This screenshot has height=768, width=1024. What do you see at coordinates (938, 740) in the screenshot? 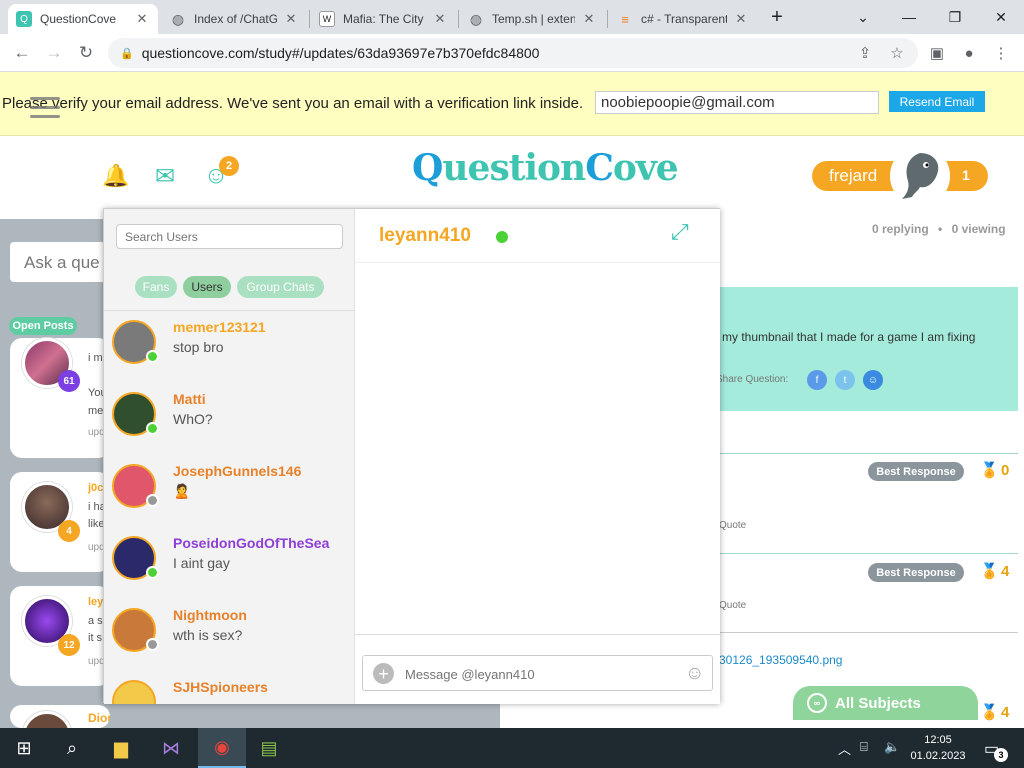
I see `clock-time: 12:05` at bounding box center [938, 740].